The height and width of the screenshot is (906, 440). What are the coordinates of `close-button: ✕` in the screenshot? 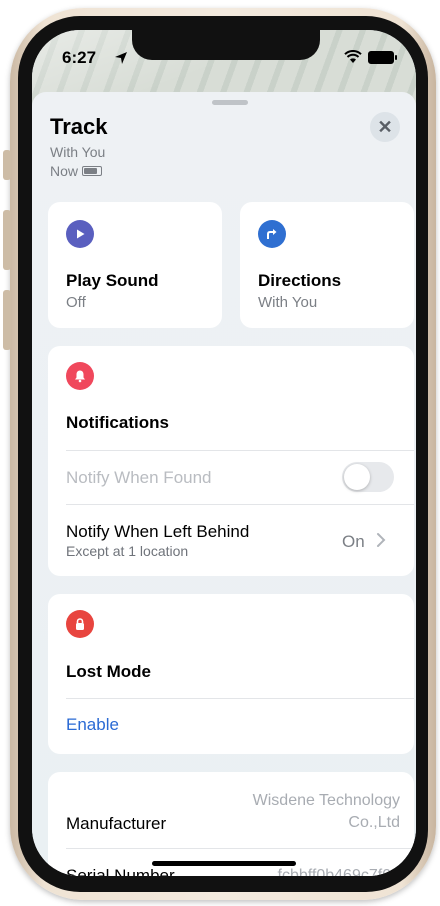 It's located at (385, 127).